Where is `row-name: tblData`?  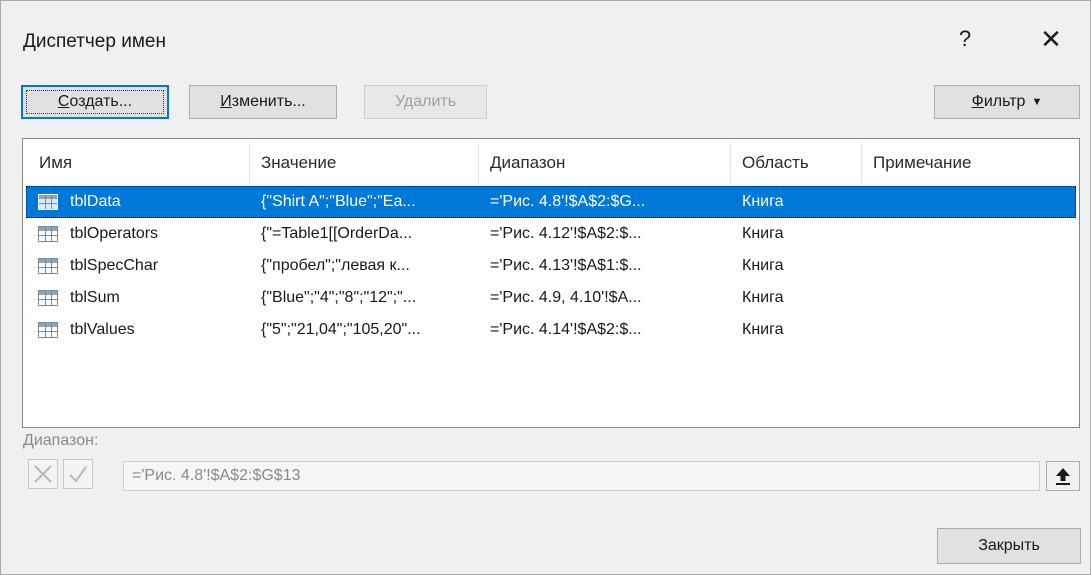 row-name: tblData is located at coordinates (95, 201).